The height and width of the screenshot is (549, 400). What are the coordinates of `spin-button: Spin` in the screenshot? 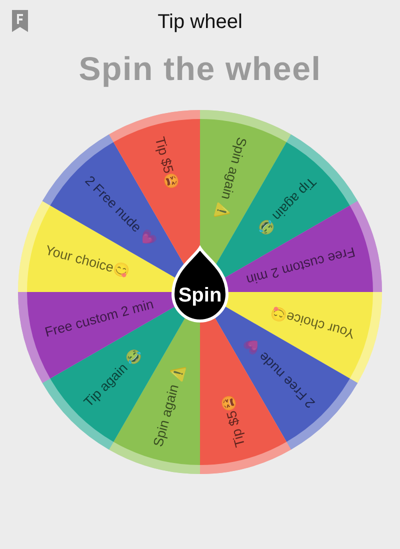 It's located at (200, 284).